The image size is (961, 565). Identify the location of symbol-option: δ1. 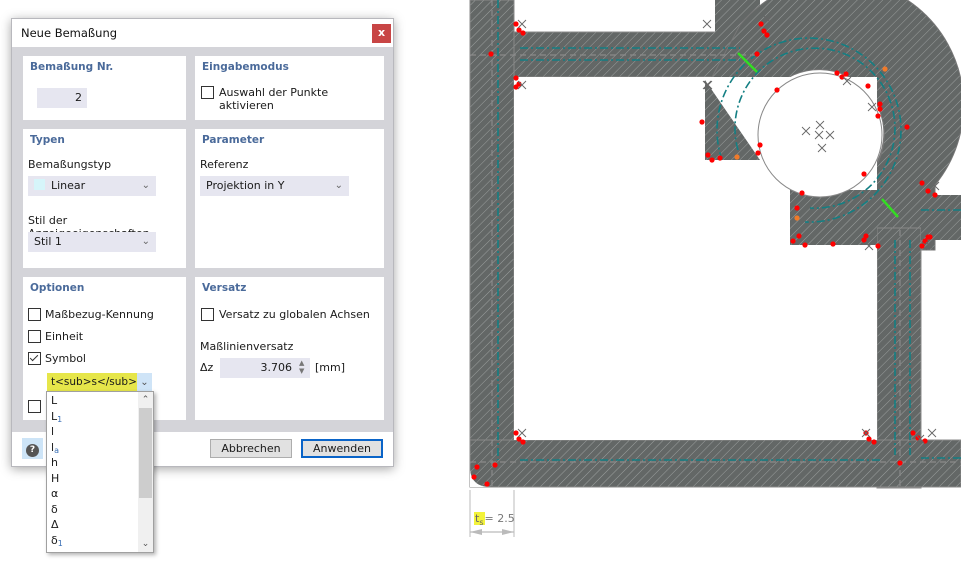
(57, 541).